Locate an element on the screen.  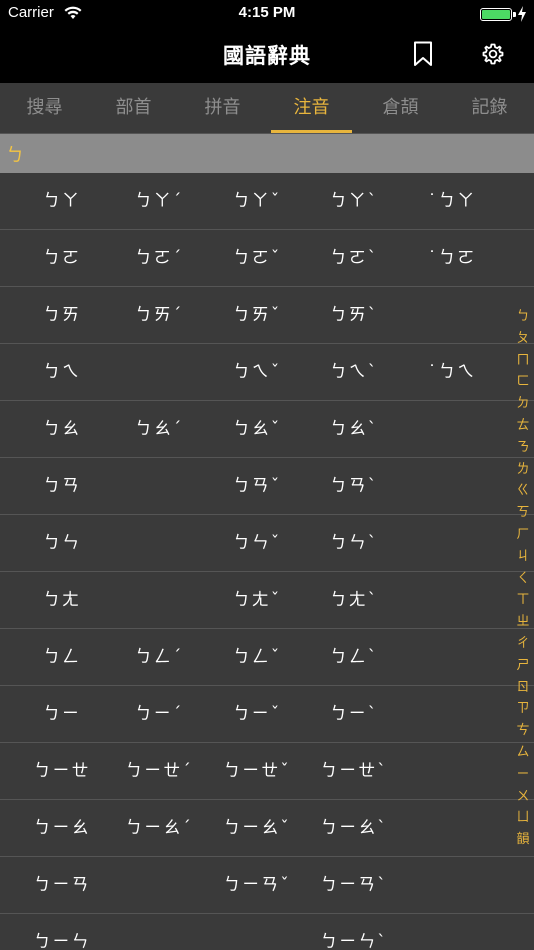
syllable-cell: ㄅㄚˇ is located at coordinates (257, 201).